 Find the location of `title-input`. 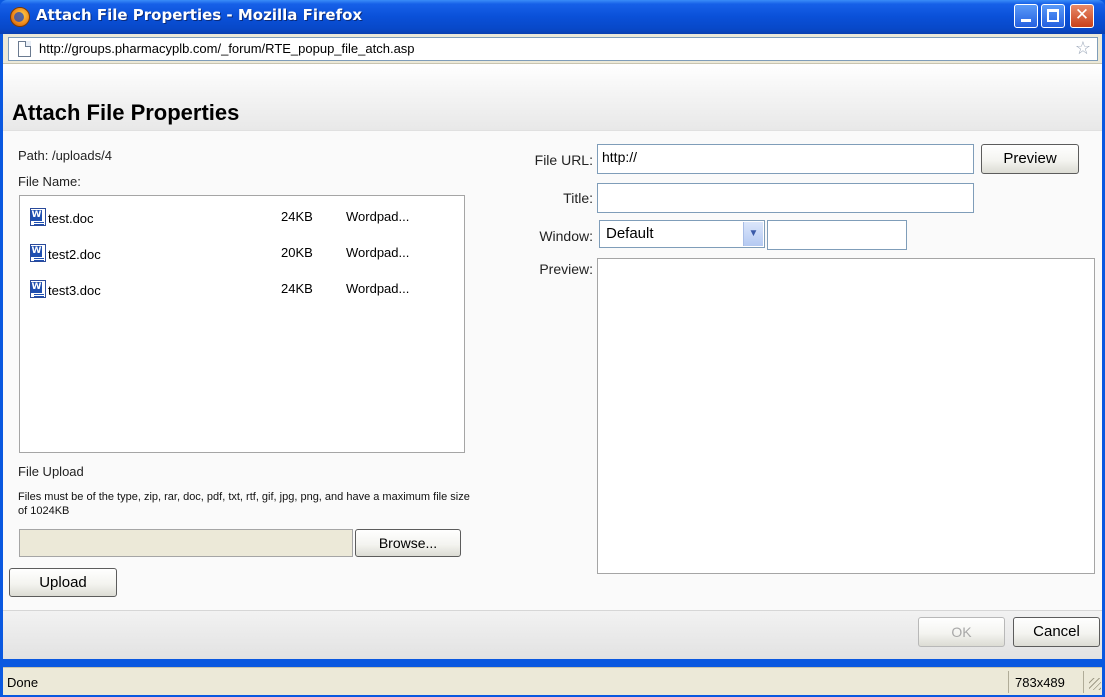

title-input is located at coordinates (785, 198).